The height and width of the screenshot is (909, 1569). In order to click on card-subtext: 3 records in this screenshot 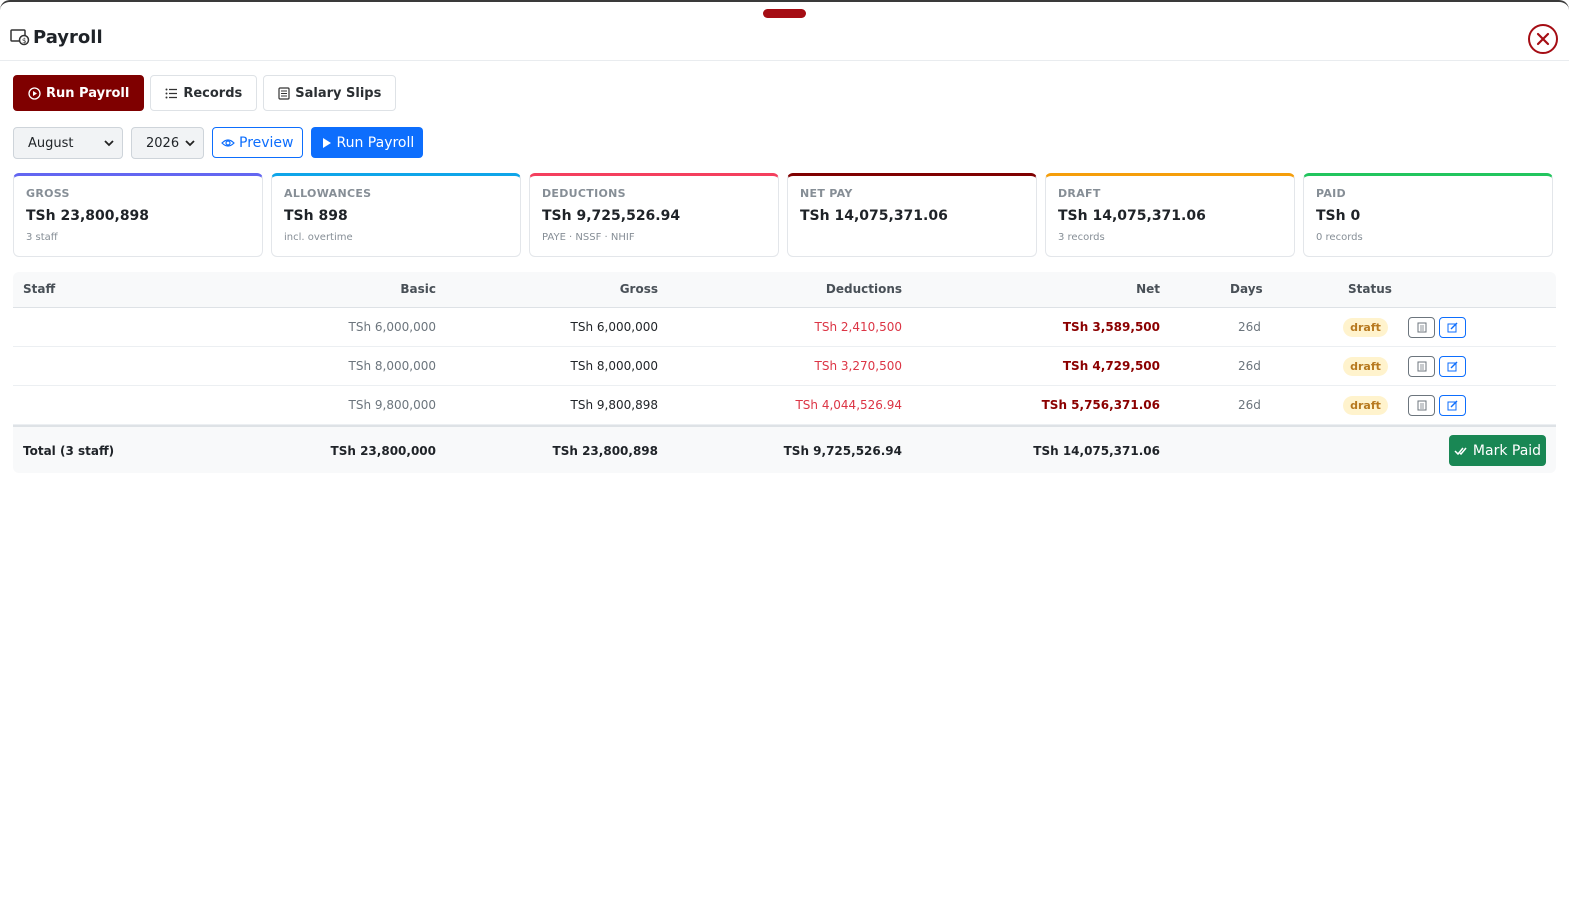, I will do `click(1081, 237)`.